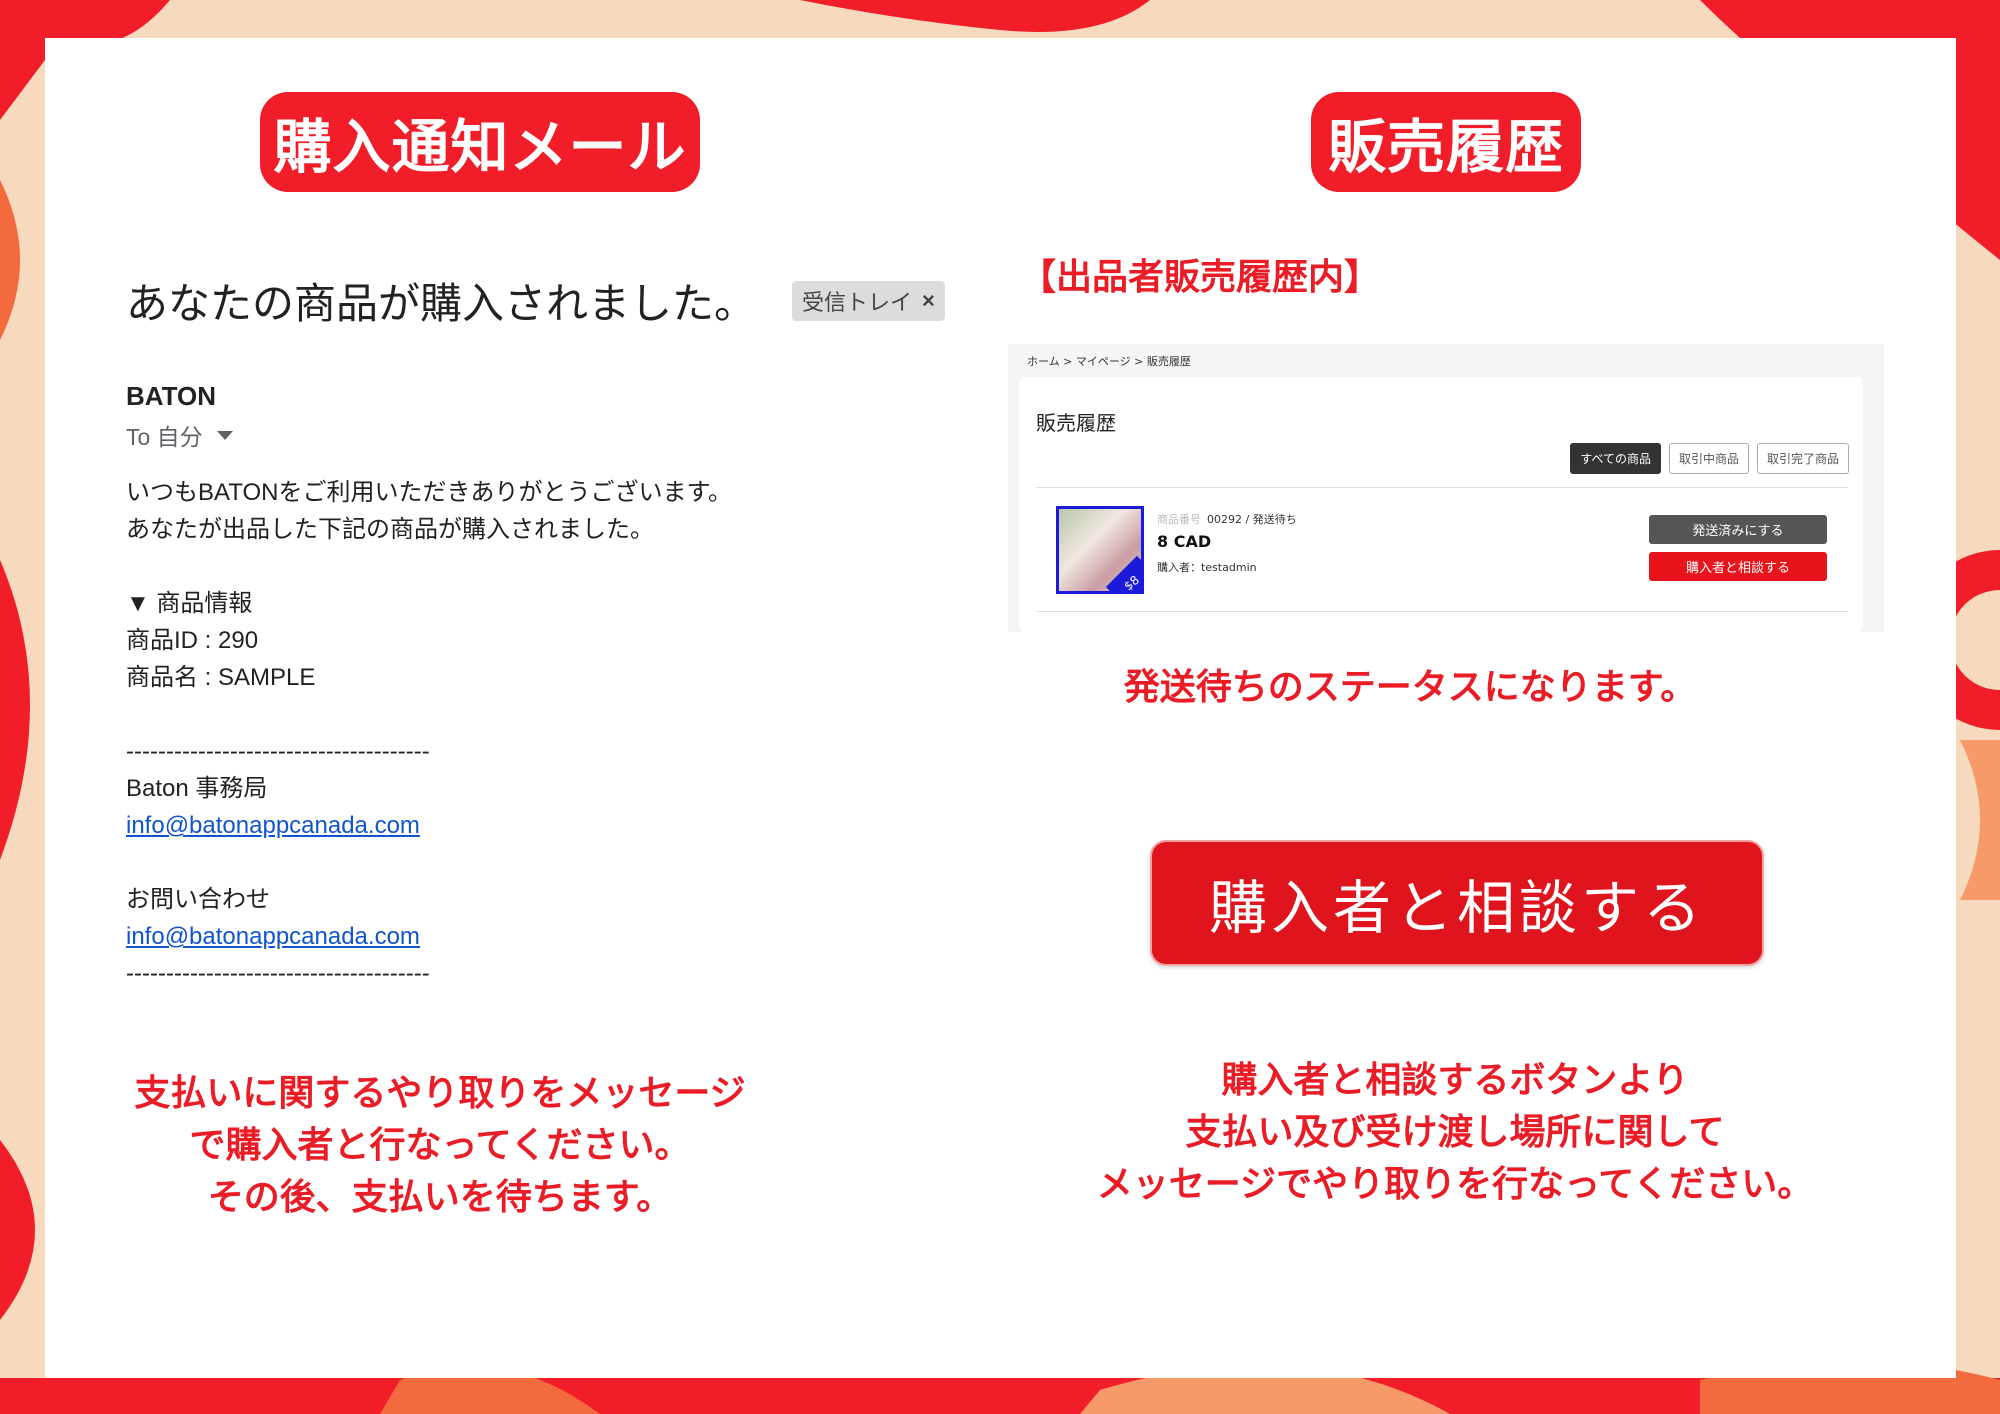 This screenshot has width=2000, height=1414. I want to click on section-label: 【出品者販売履歴内】, so click(1200, 277).